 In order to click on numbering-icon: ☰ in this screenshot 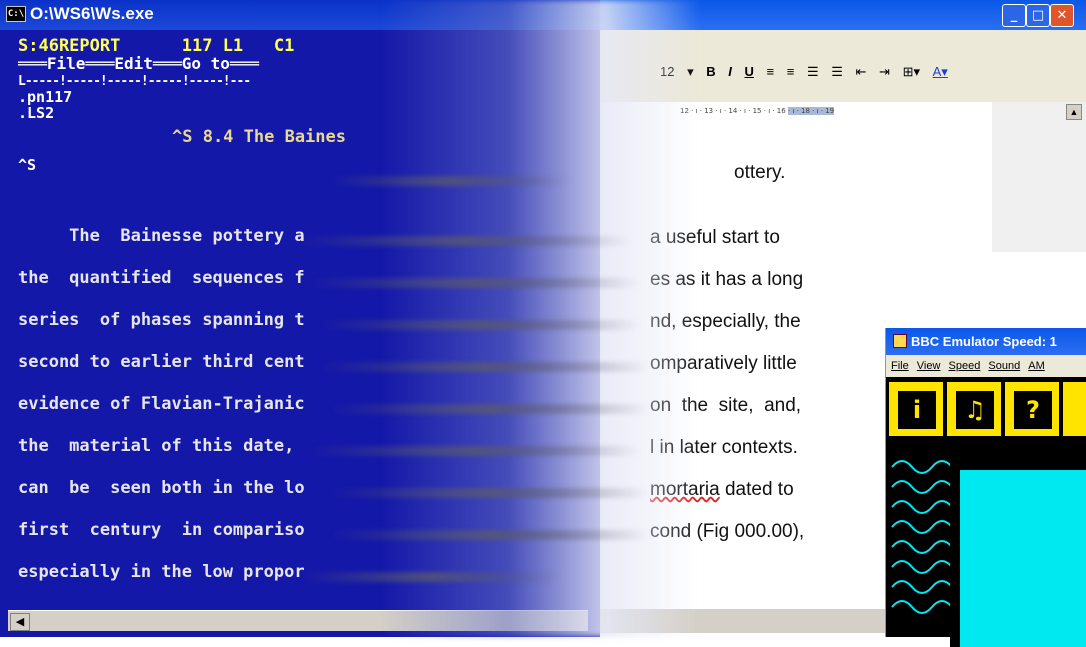, I will do `click(813, 72)`.